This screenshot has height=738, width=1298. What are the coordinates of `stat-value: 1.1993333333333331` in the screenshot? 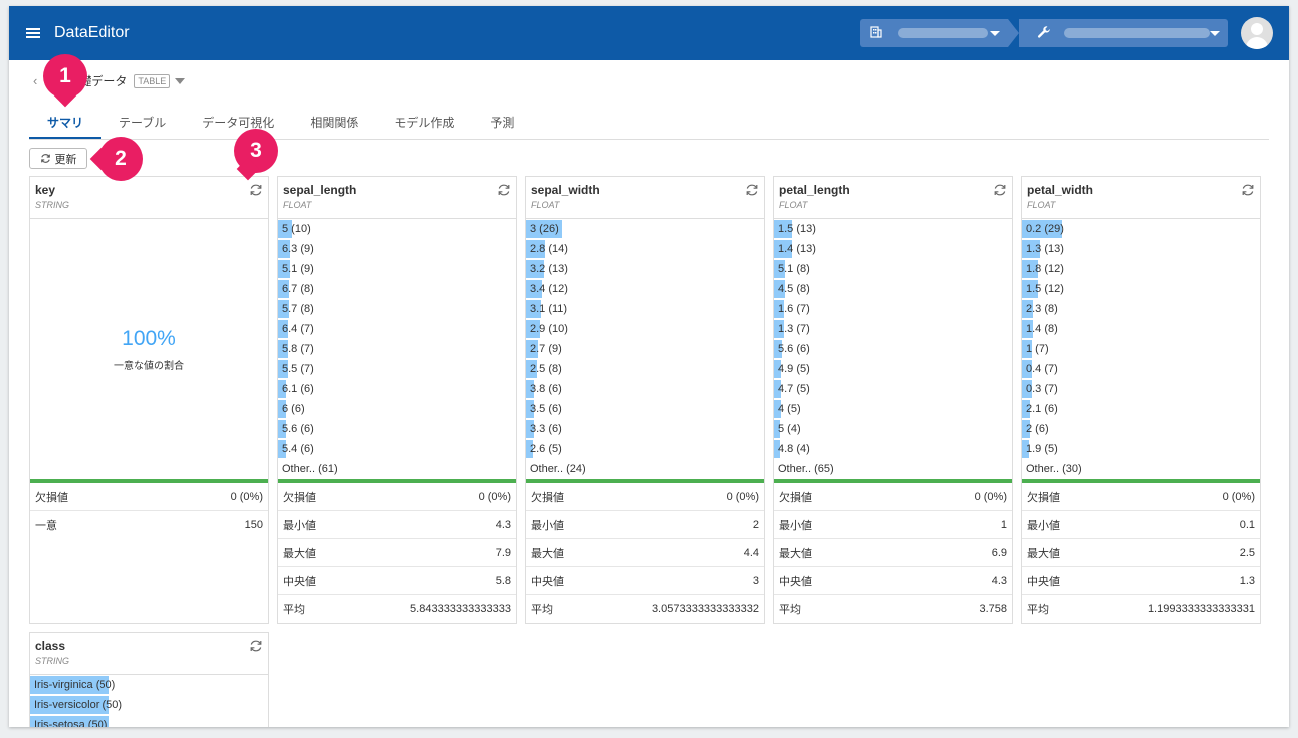 It's located at (1201, 609).